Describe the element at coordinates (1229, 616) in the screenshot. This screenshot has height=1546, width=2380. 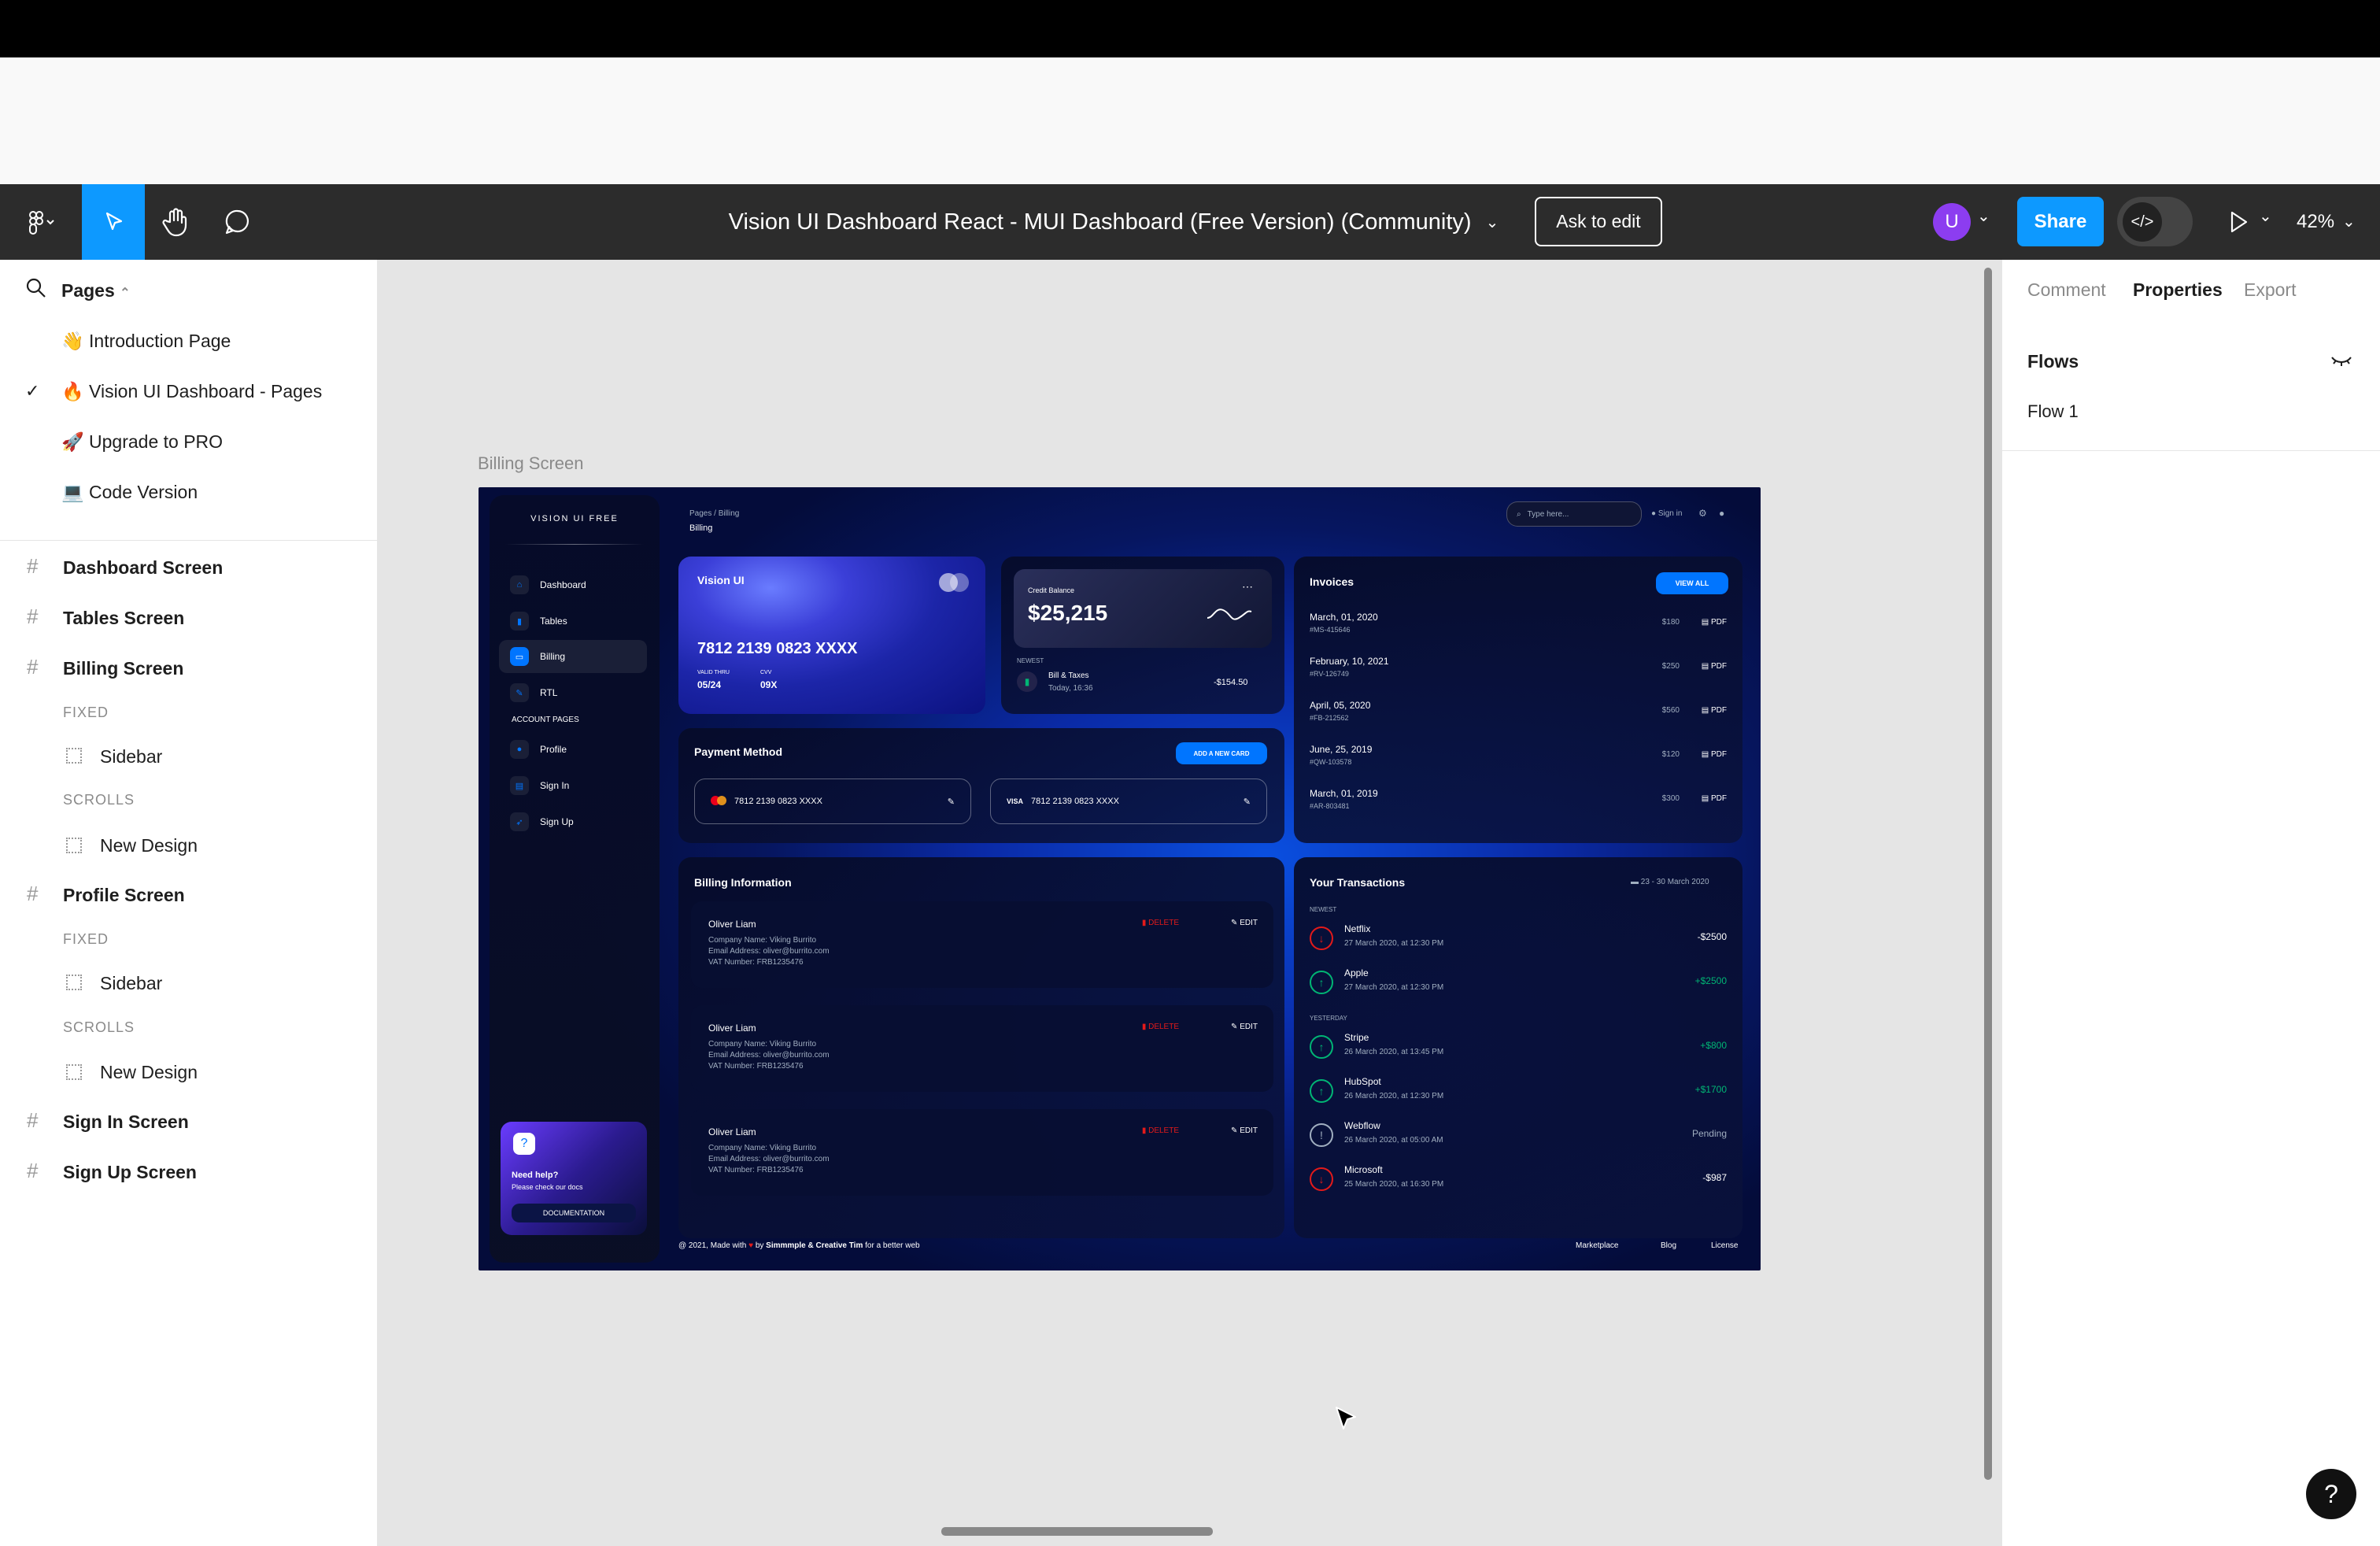
I see `wave-graph-icon` at that location.